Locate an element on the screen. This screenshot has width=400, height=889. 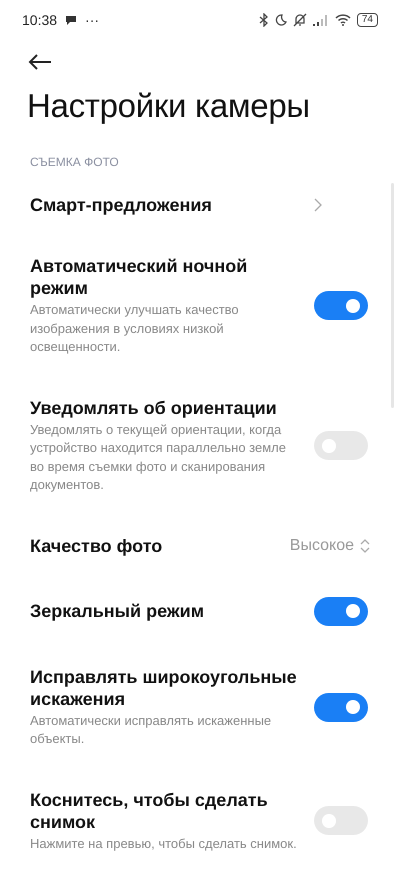
setting-title: Зеркальный режим is located at coordinates (166, 611).